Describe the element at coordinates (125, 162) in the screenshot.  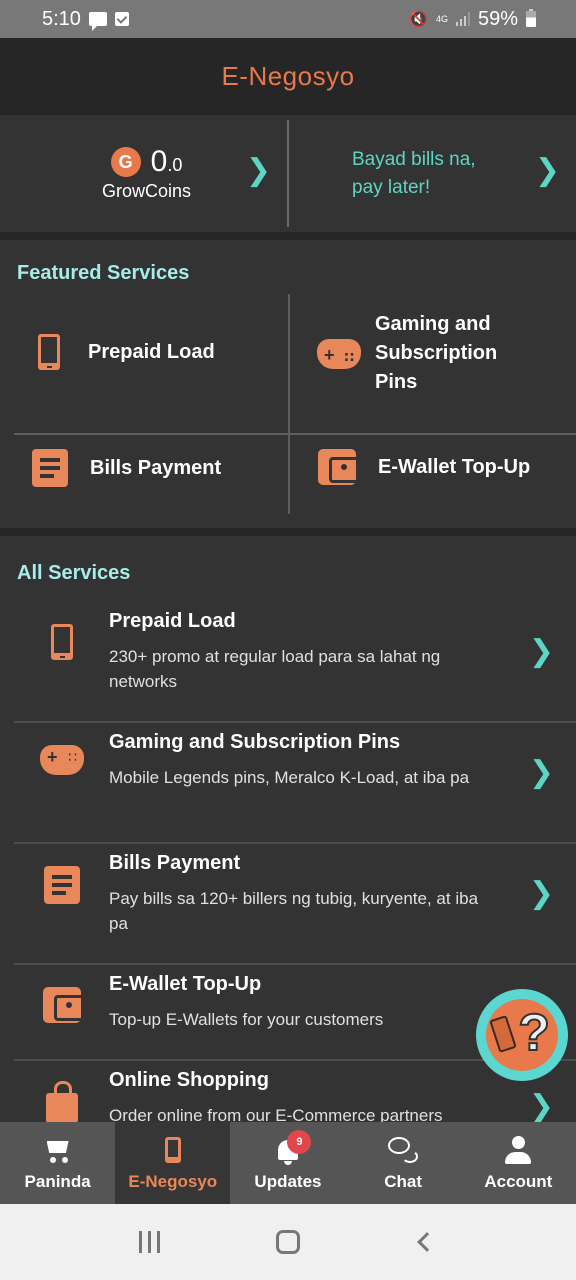
I see `growcoin-icon: G` at that location.